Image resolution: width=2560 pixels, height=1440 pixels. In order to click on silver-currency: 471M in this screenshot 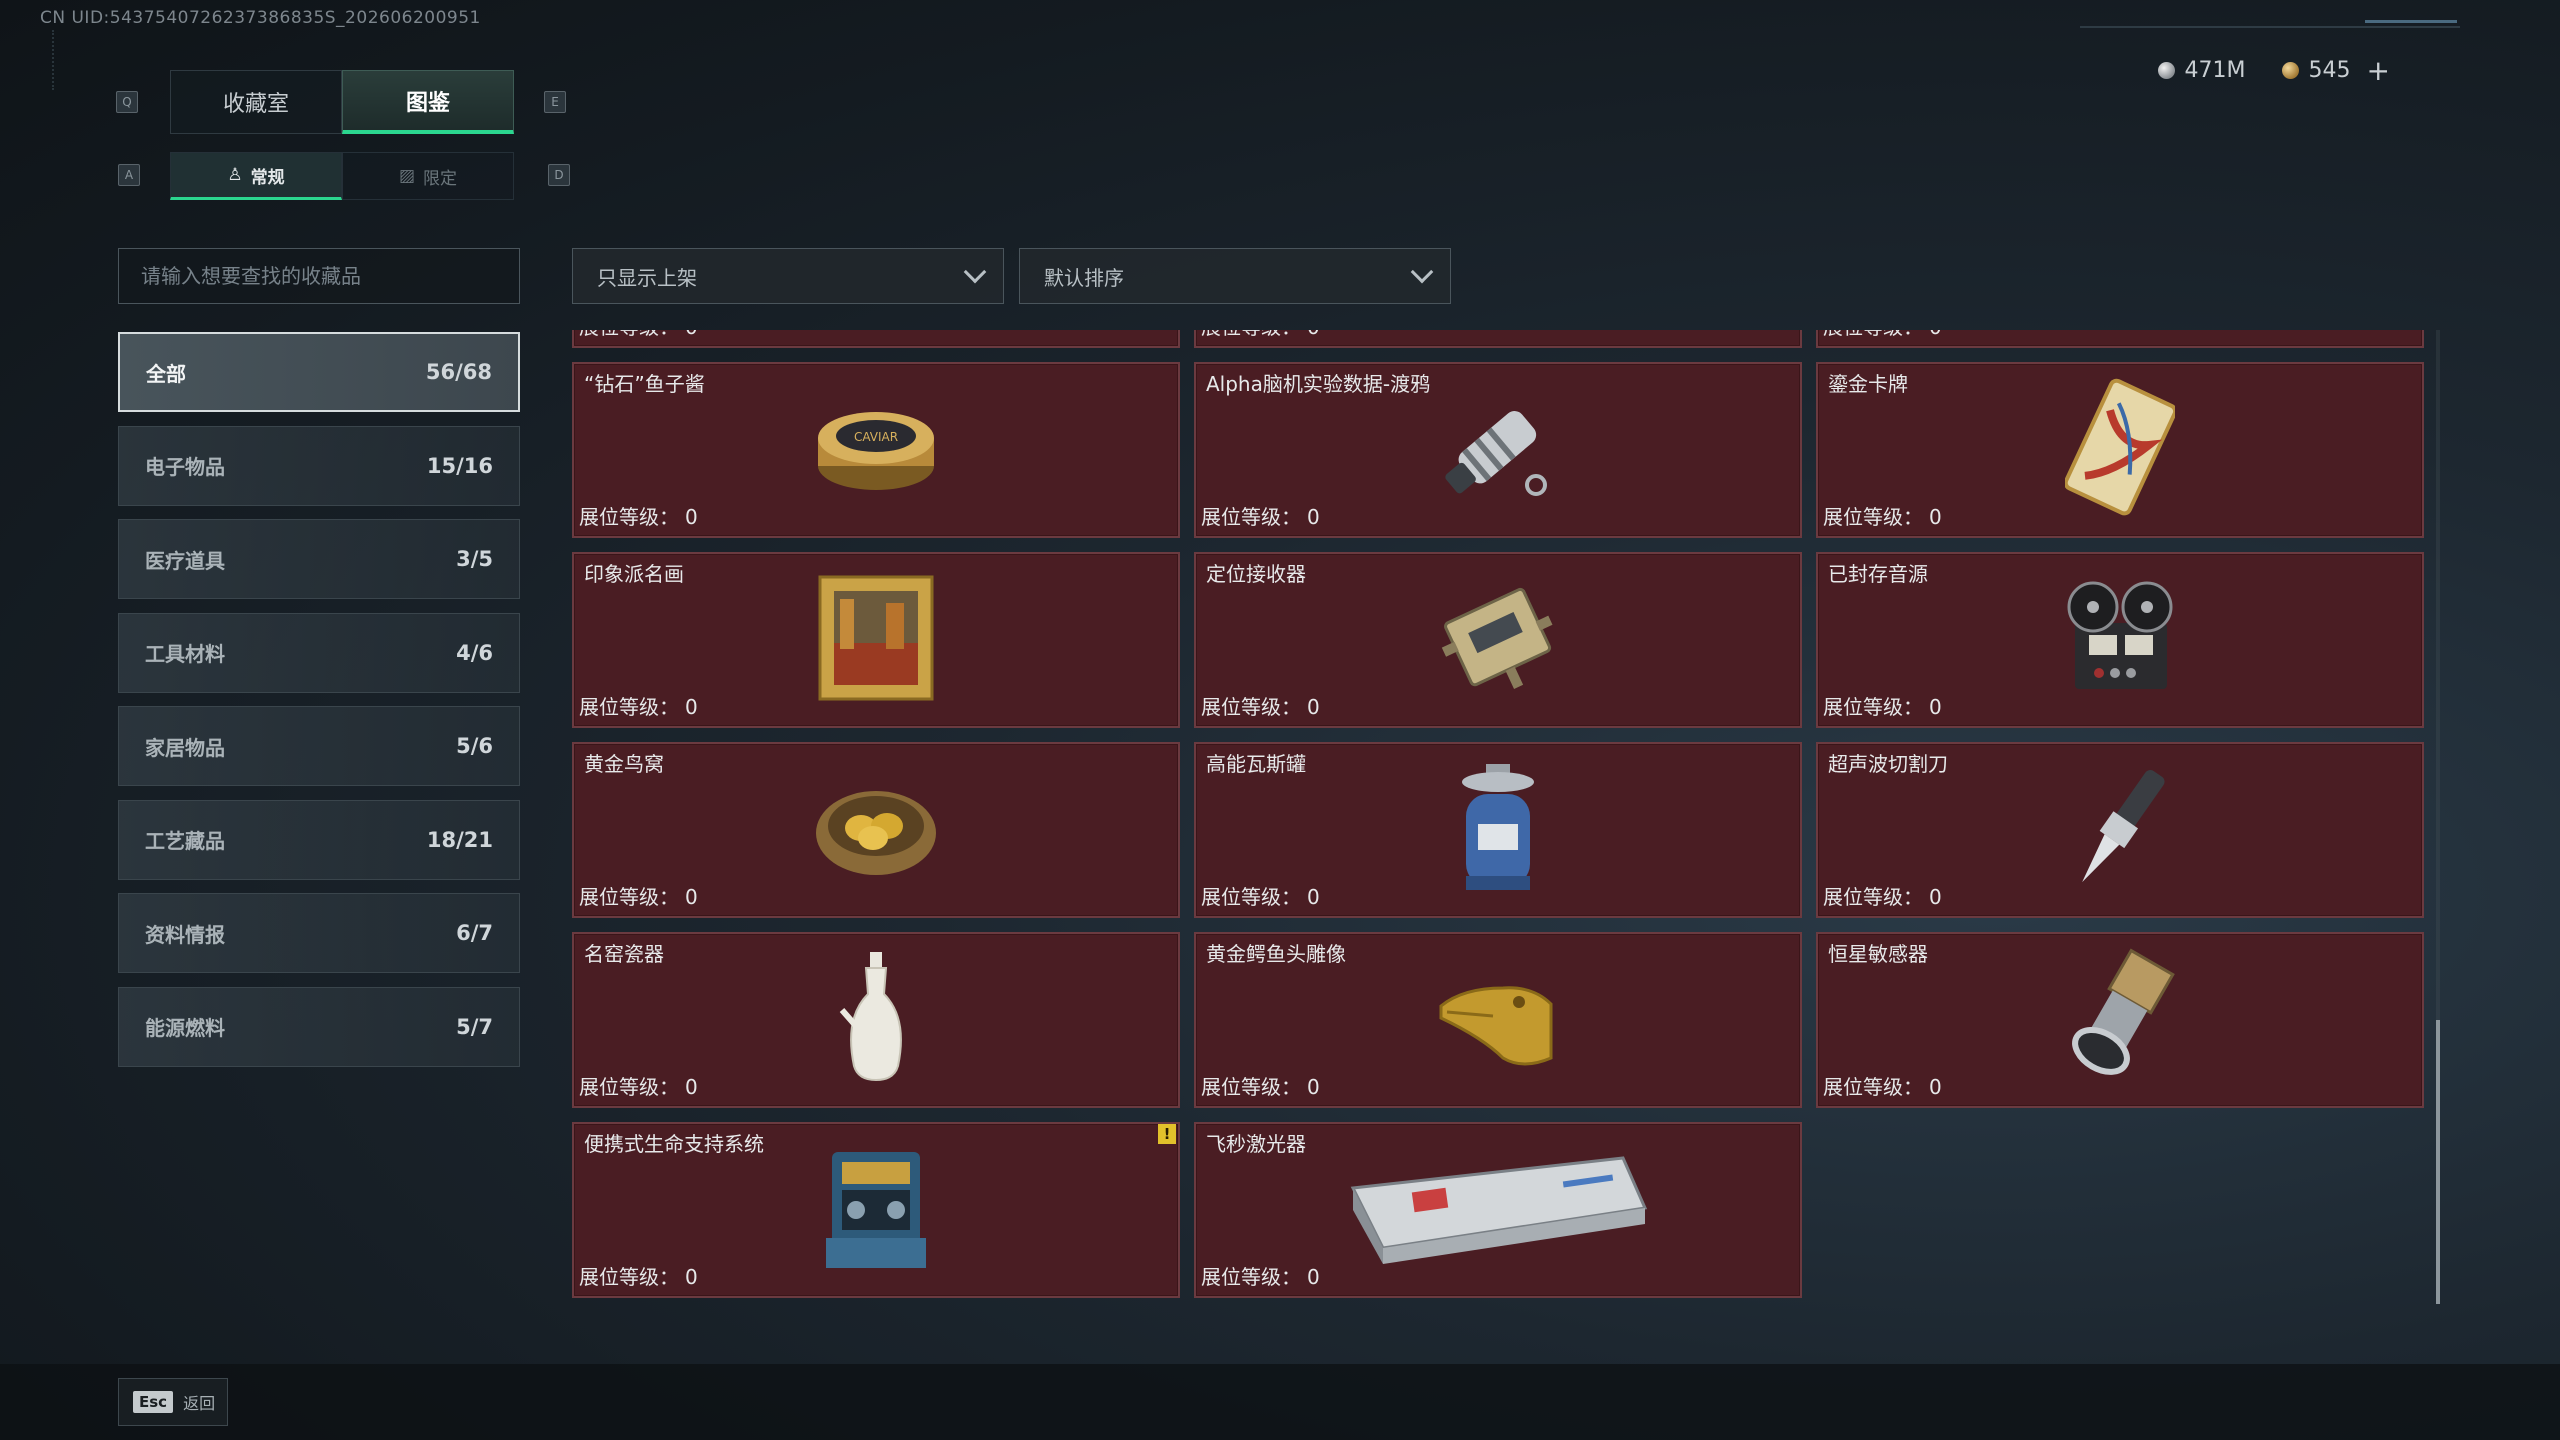, I will do `click(2201, 70)`.